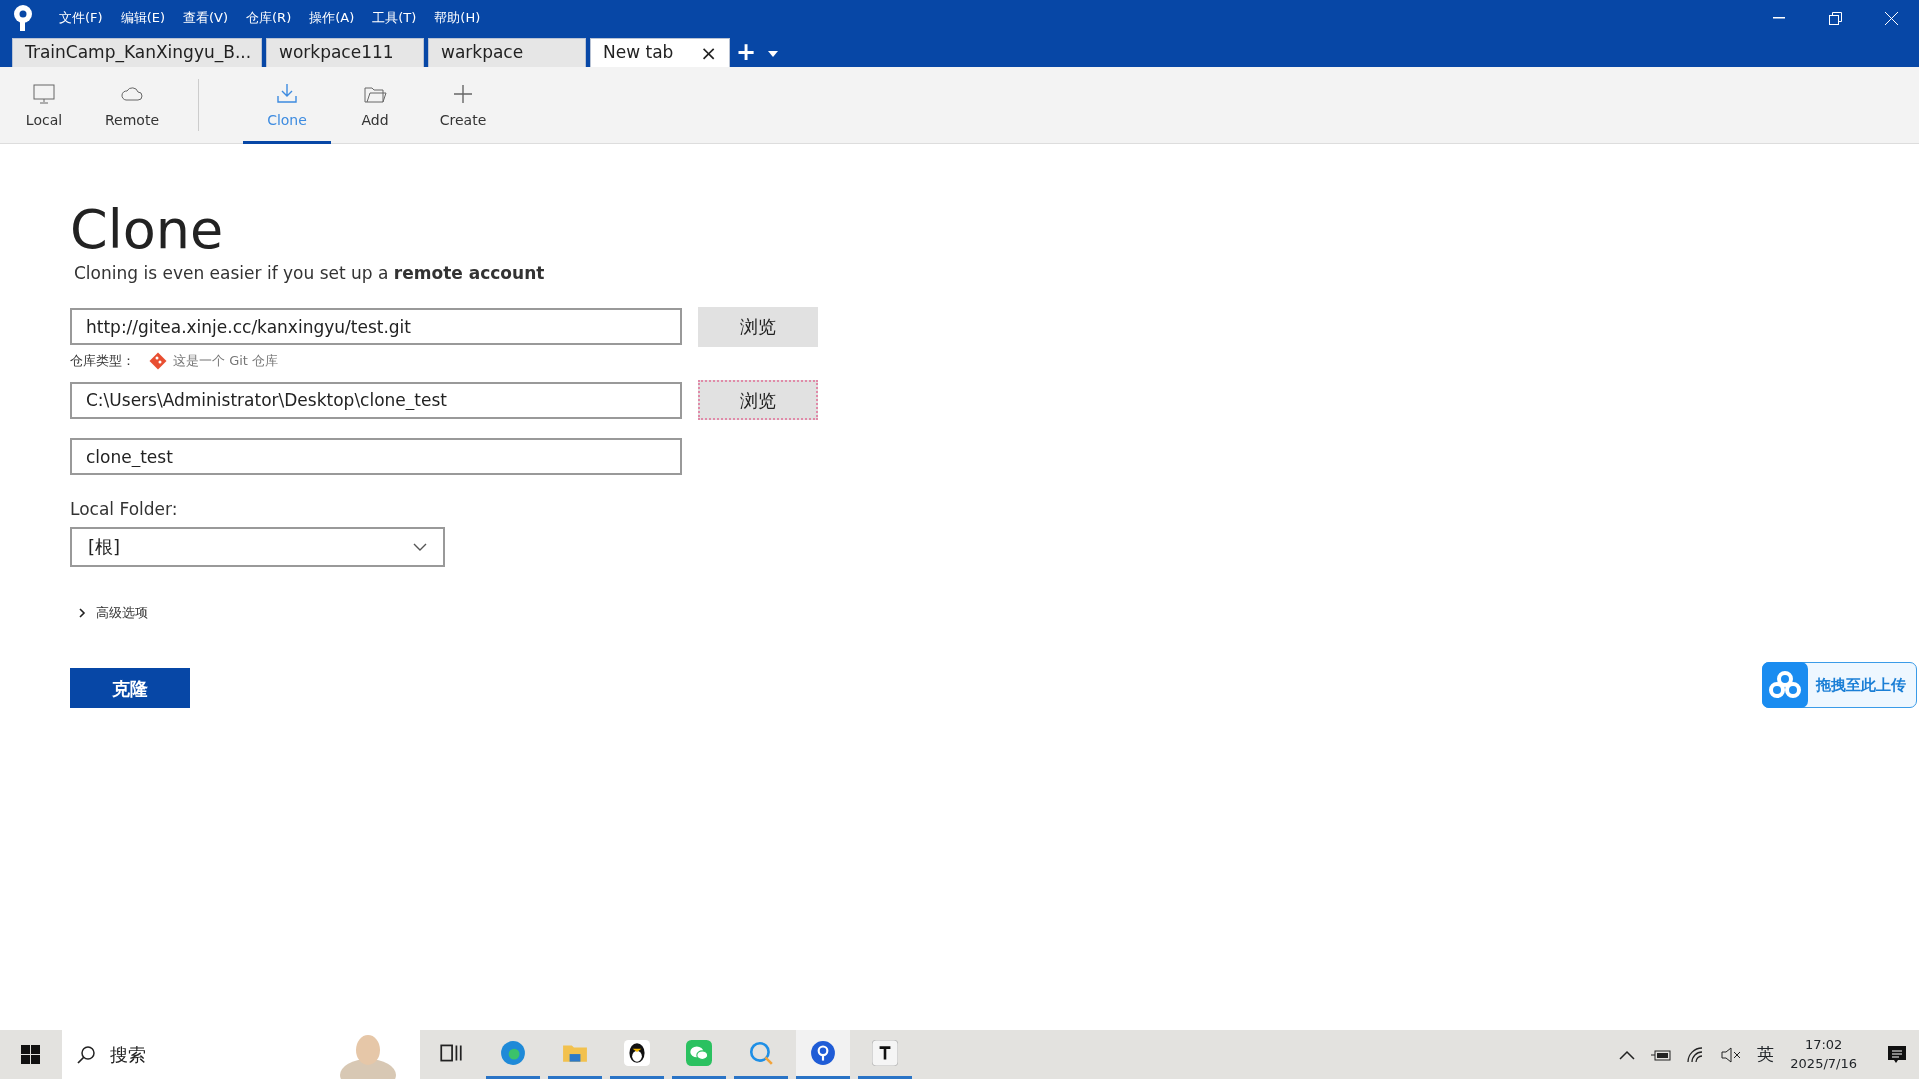  Describe the element at coordinates (226, 360) in the screenshot. I see `repo-type-text: 这是一个 Git 仓库` at that location.